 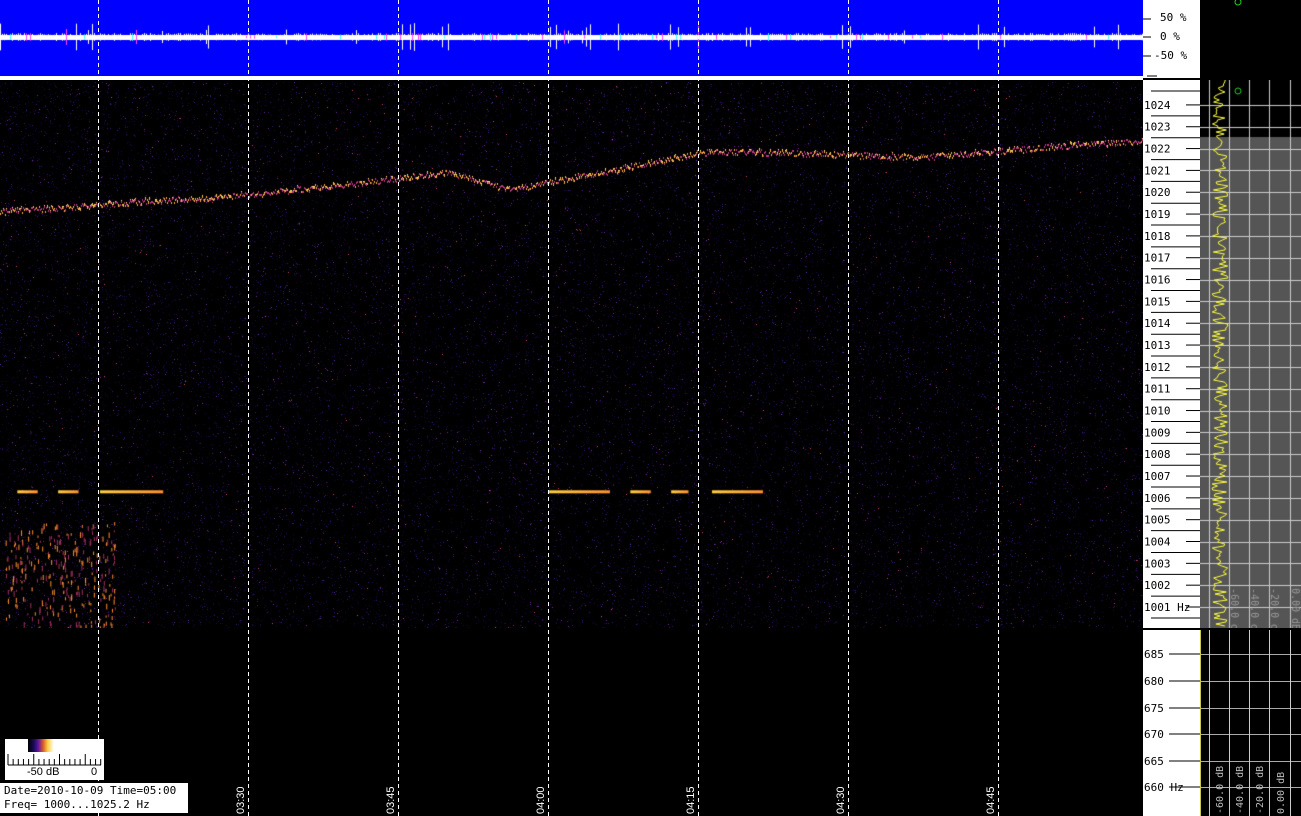 I want to click on freq-label: 1005, so click(x=1157, y=520).